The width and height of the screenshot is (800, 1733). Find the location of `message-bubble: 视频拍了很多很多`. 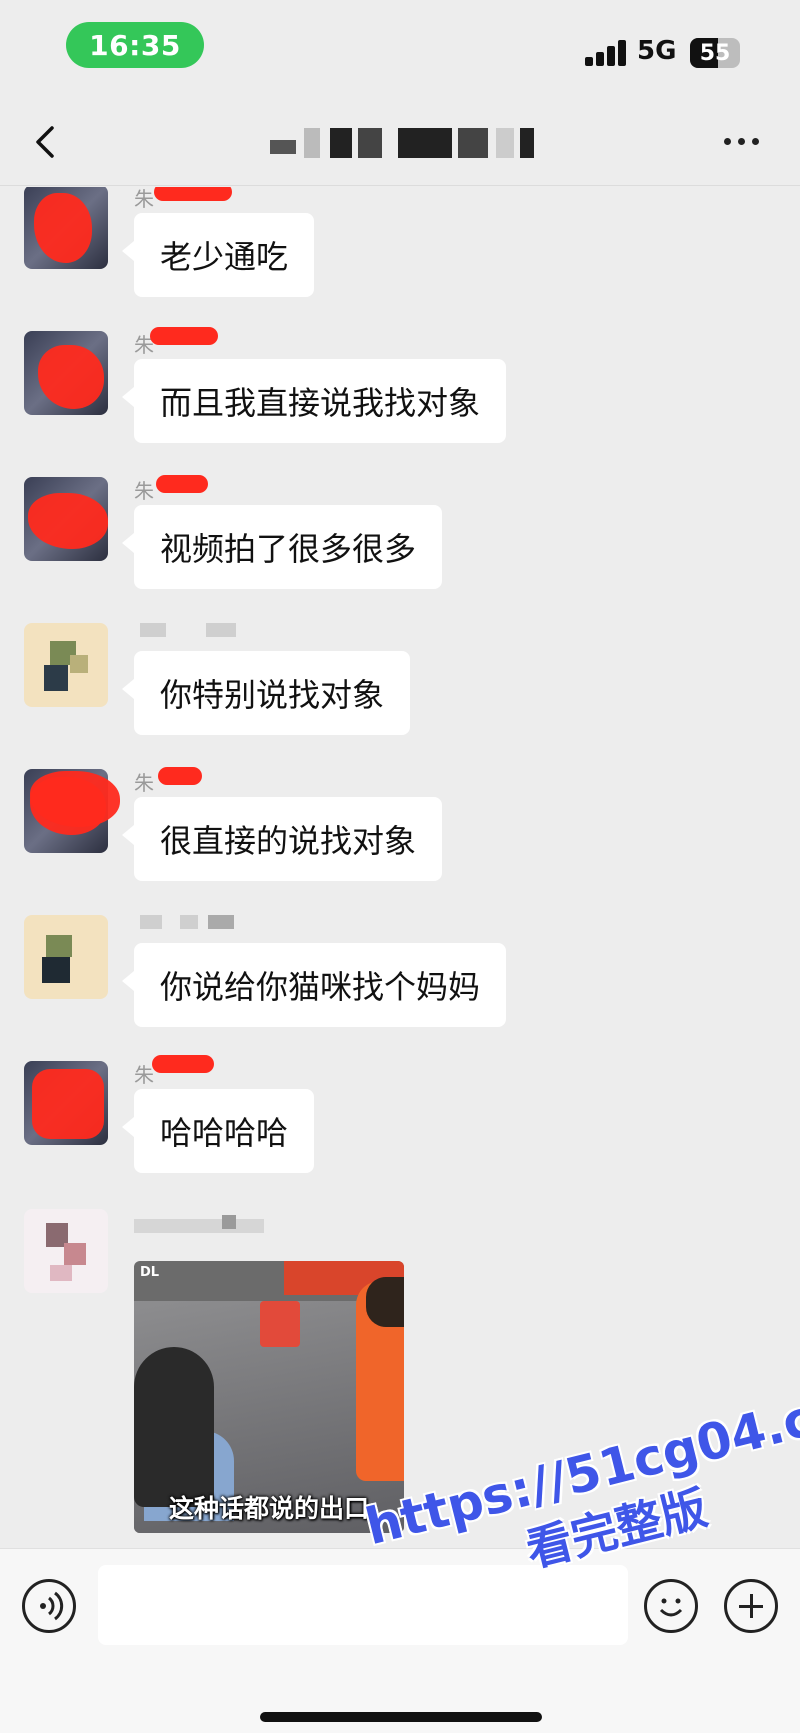

message-bubble: 视频拍了很多很多 is located at coordinates (282, 547).